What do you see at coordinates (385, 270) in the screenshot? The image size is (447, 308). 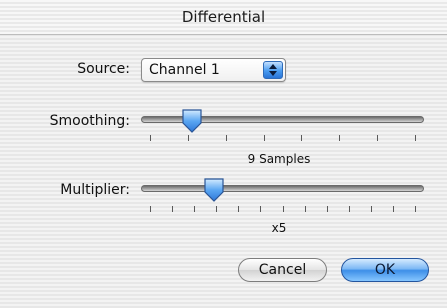 I see `ok-button: OK` at bounding box center [385, 270].